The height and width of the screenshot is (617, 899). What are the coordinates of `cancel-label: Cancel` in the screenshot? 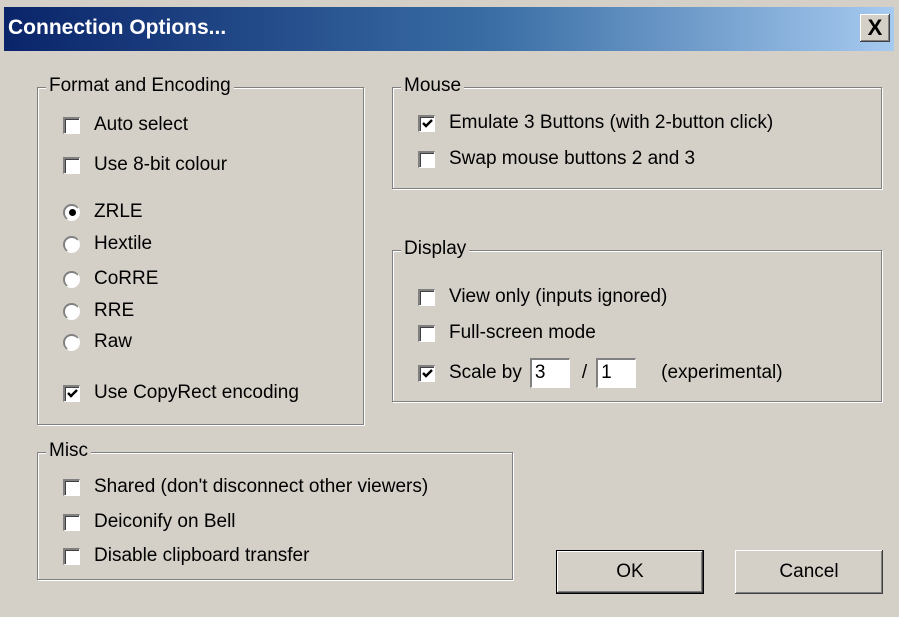 It's located at (809, 571).